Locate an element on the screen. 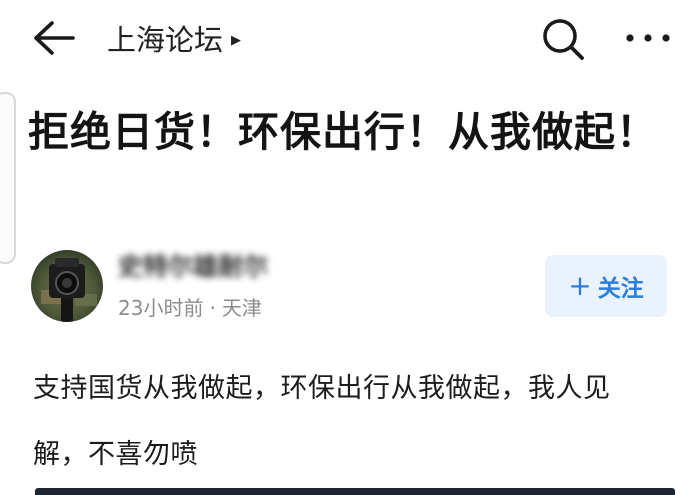  follow-button: + 关注 is located at coordinates (606, 286).